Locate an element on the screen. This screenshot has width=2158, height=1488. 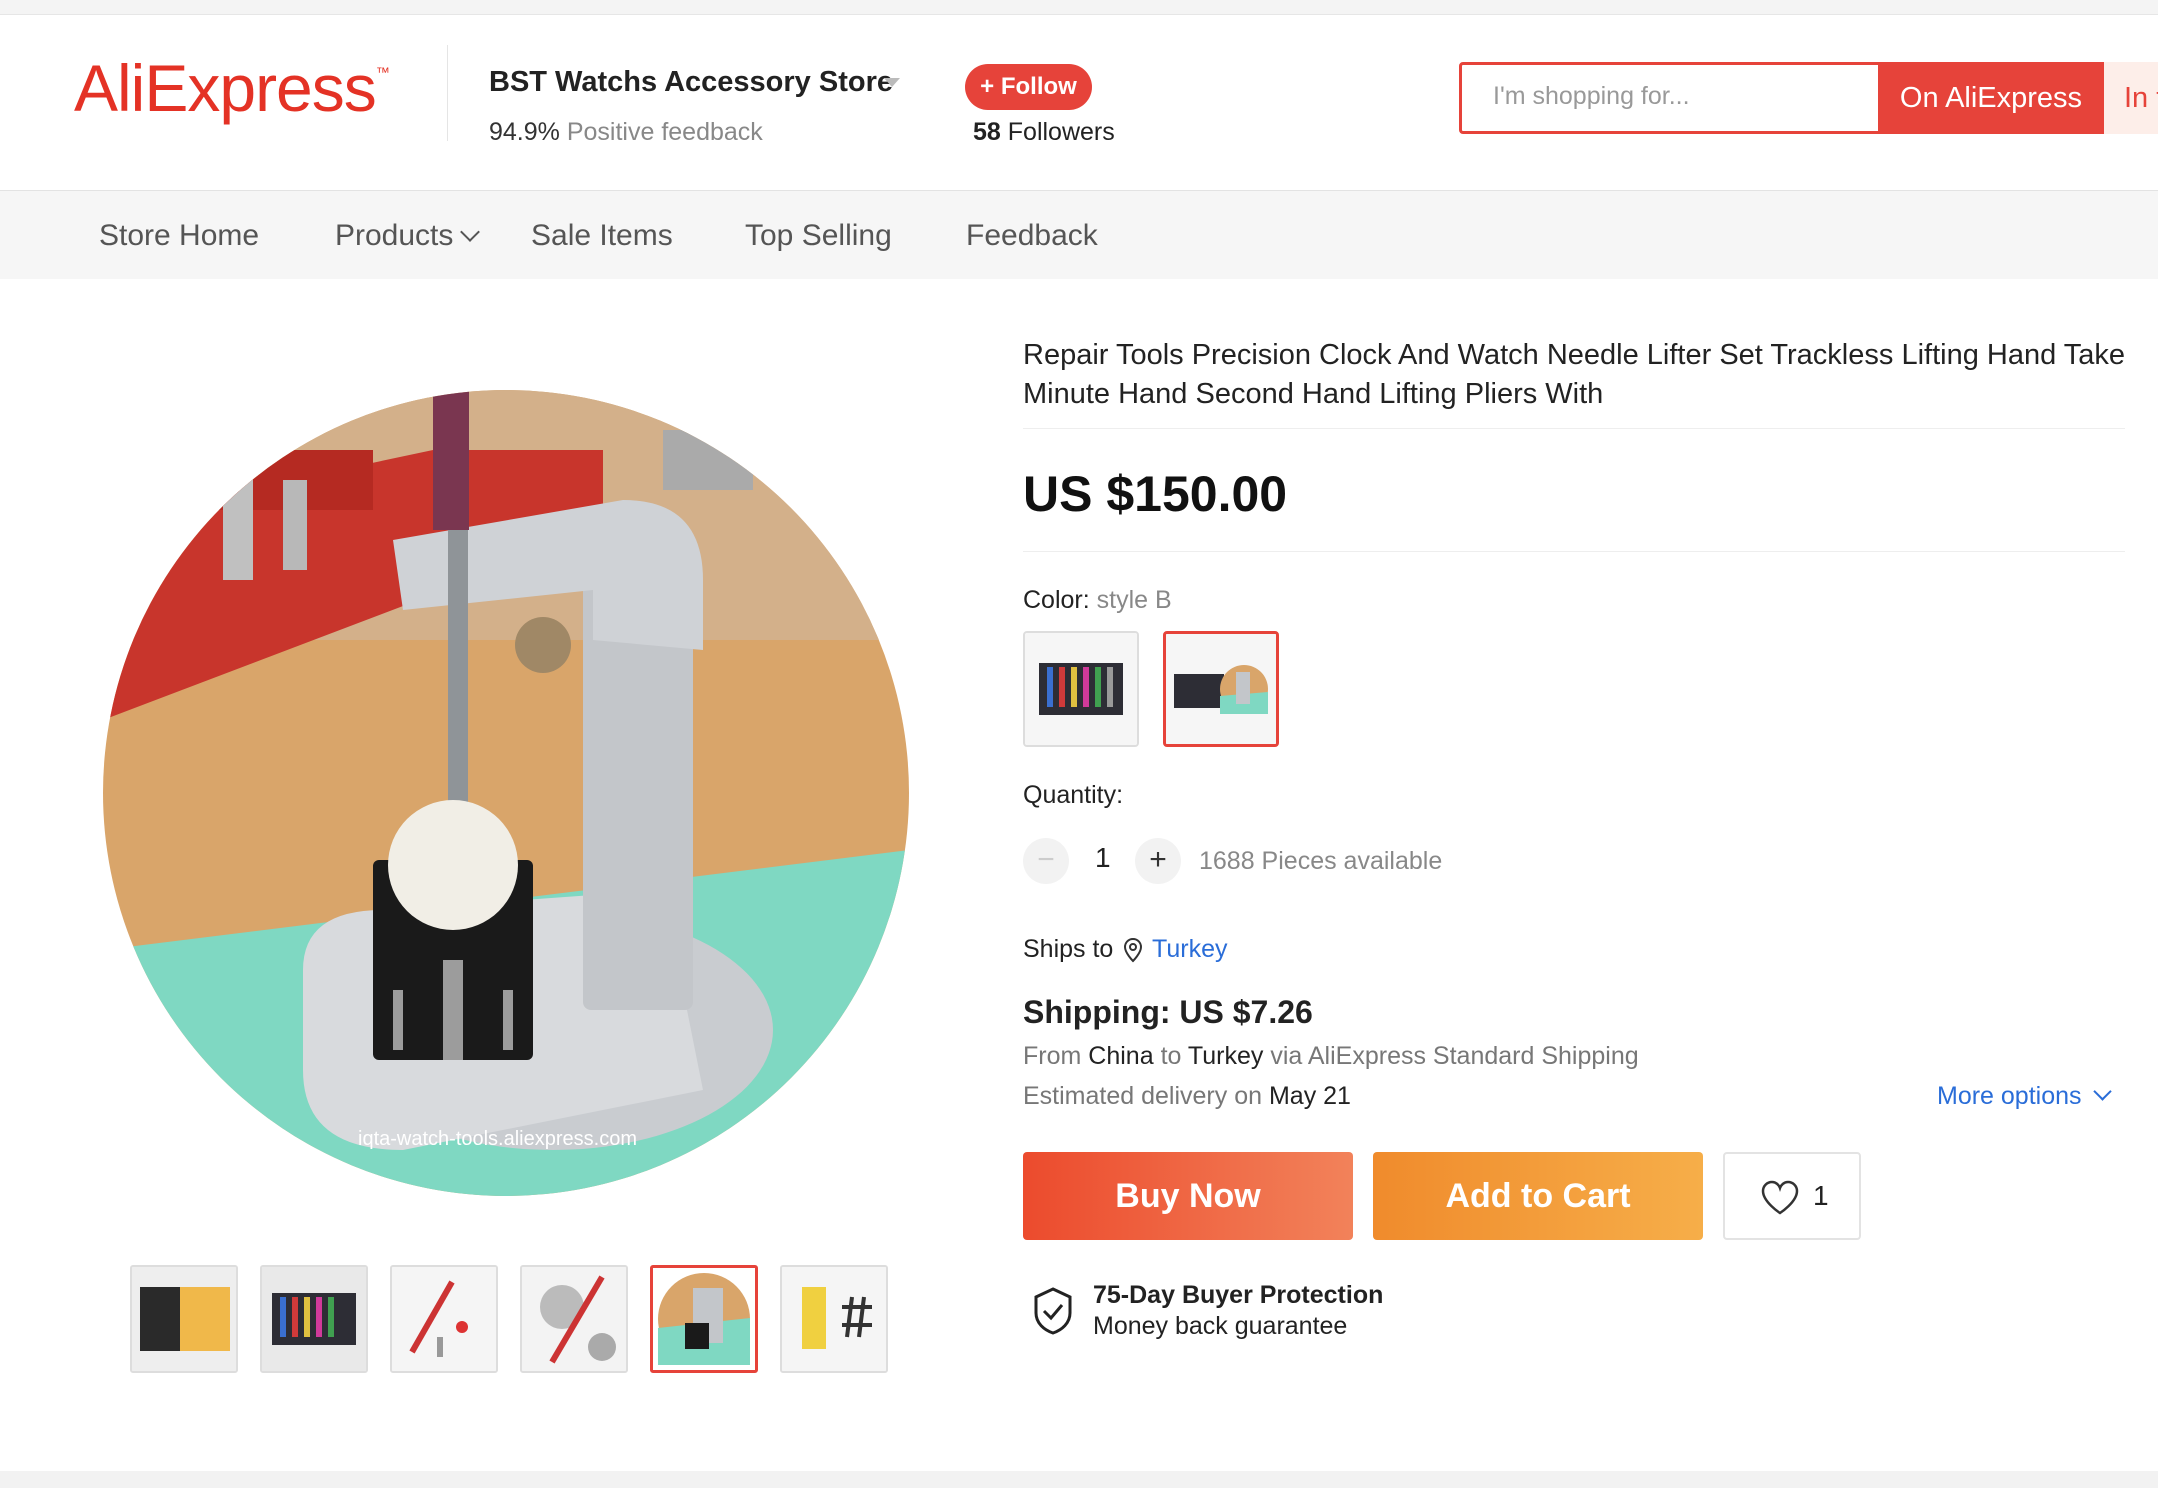
location-pin-icon is located at coordinates (1133, 952).